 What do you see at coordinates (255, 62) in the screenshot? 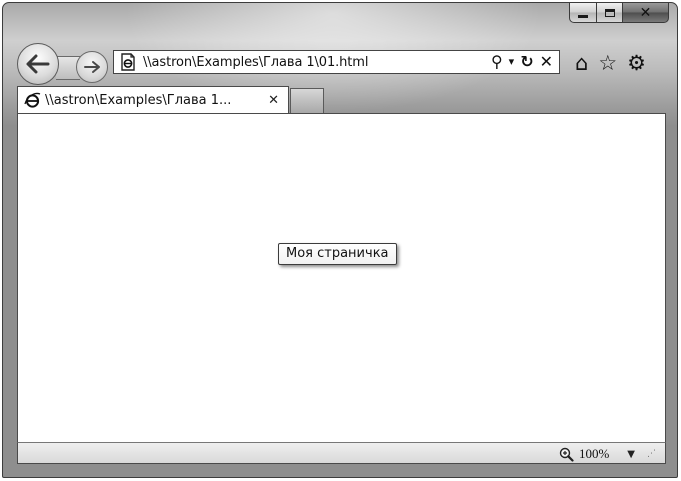
I see `address-url: \\astron\Examples\Глава 1\01.html` at bounding box center [255, 62].